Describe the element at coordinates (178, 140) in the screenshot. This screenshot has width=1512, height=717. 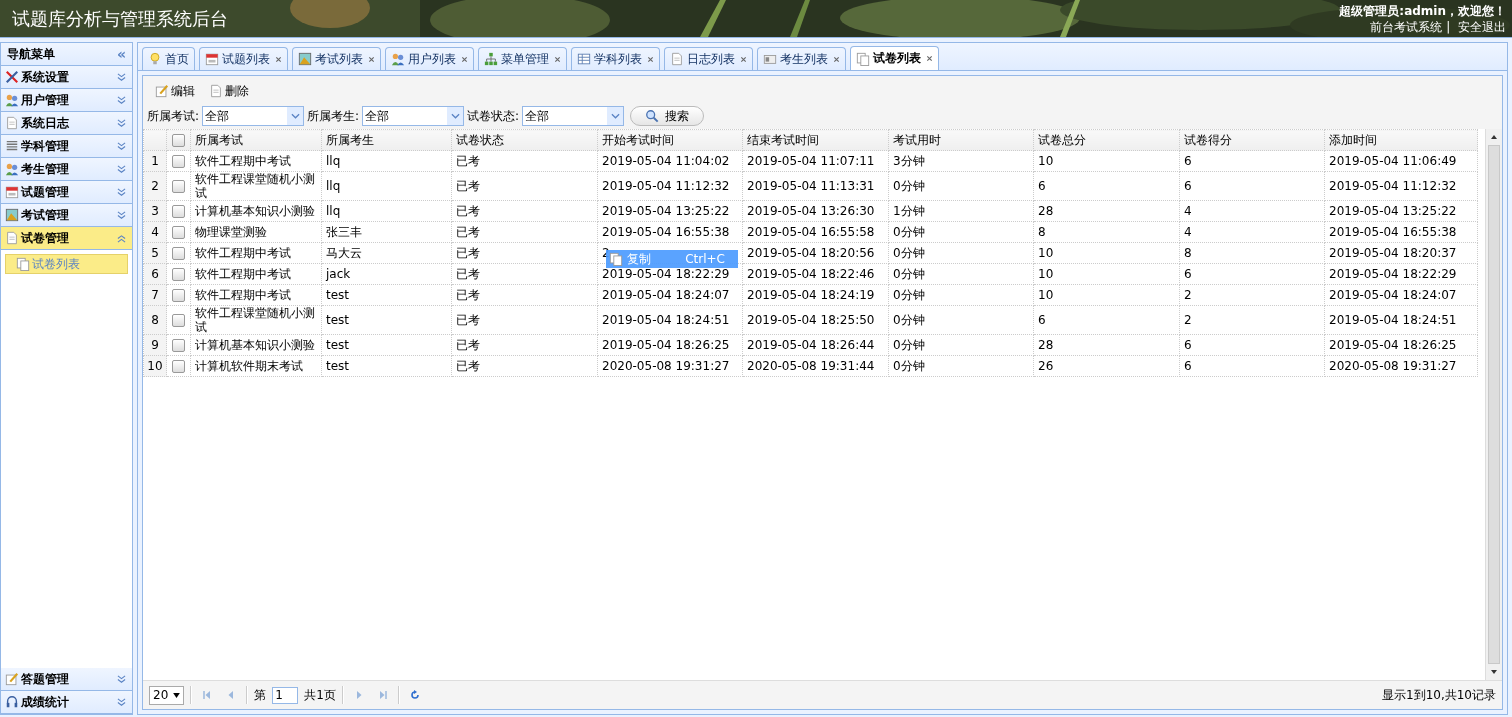
I see `select-all-checkbox` at that location.